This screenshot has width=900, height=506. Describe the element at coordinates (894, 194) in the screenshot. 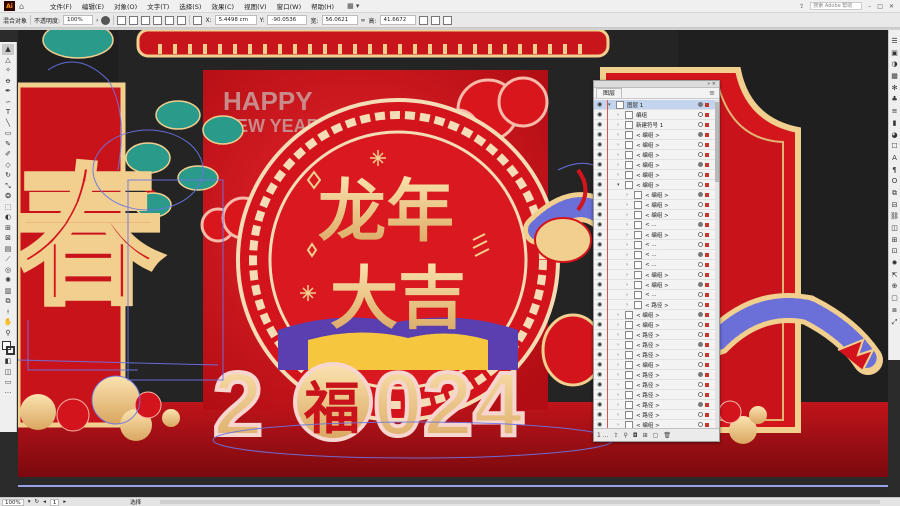

I see `layers-icon: ⧉` at that location.